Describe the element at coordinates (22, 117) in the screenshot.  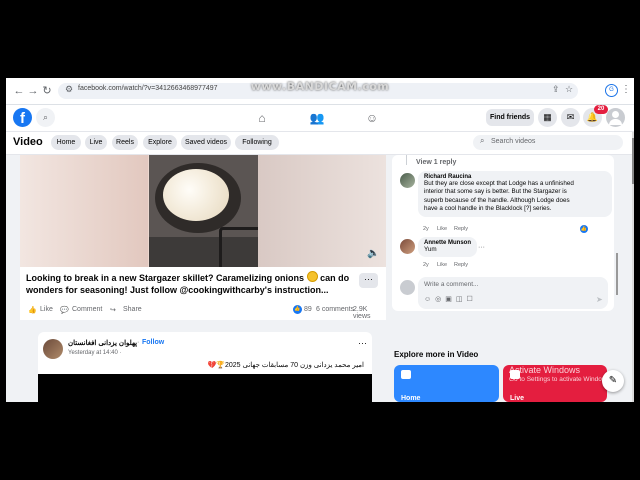
I see `facebook-logo: f` at that location.